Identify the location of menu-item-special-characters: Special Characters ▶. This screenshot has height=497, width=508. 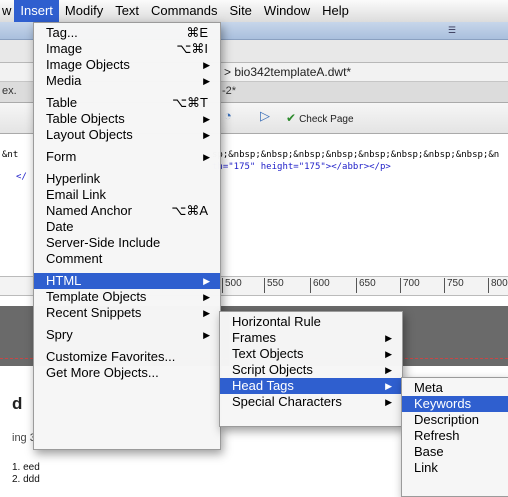
(311, 402).